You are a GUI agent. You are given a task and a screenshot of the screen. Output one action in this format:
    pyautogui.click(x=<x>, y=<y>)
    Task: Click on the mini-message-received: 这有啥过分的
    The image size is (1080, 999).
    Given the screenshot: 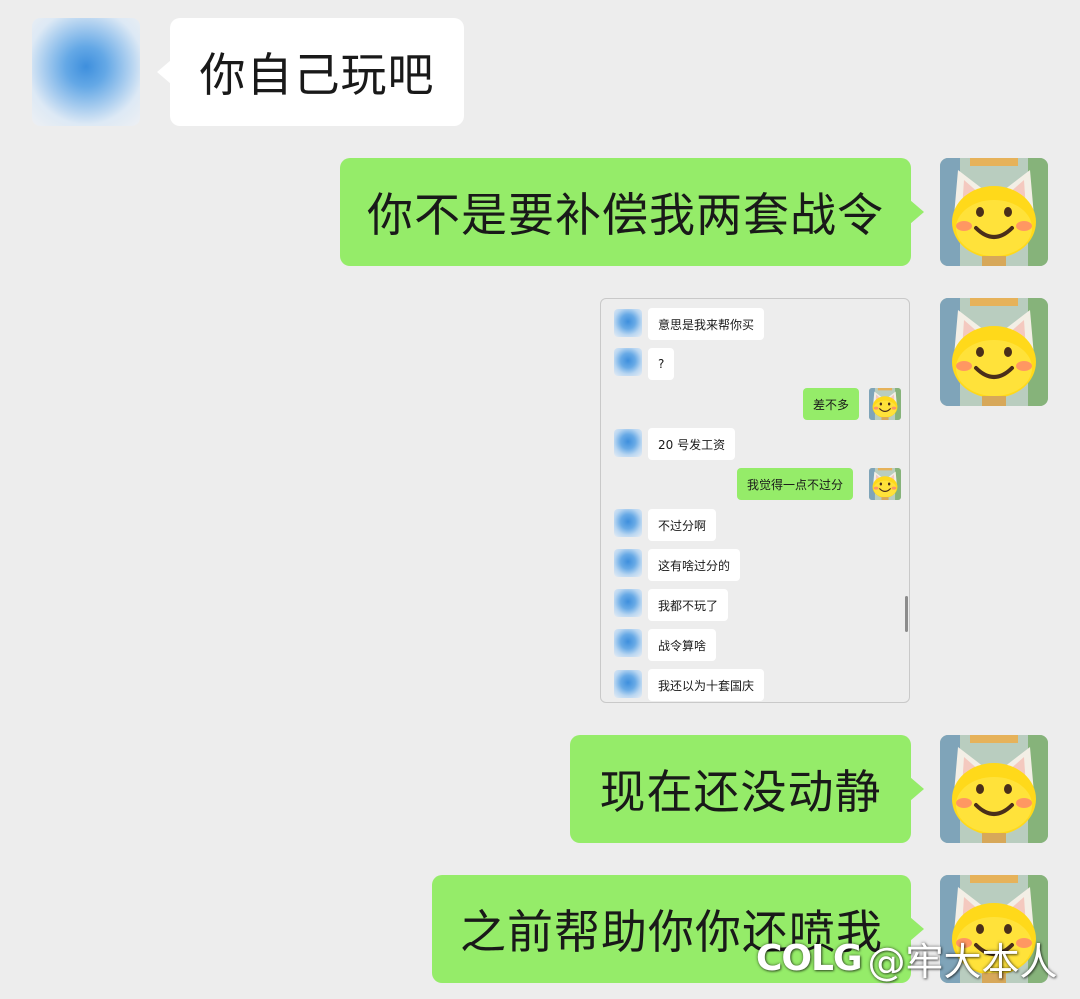 What is the action you would take?
    pyautogui.click(x=694, y=565)
    